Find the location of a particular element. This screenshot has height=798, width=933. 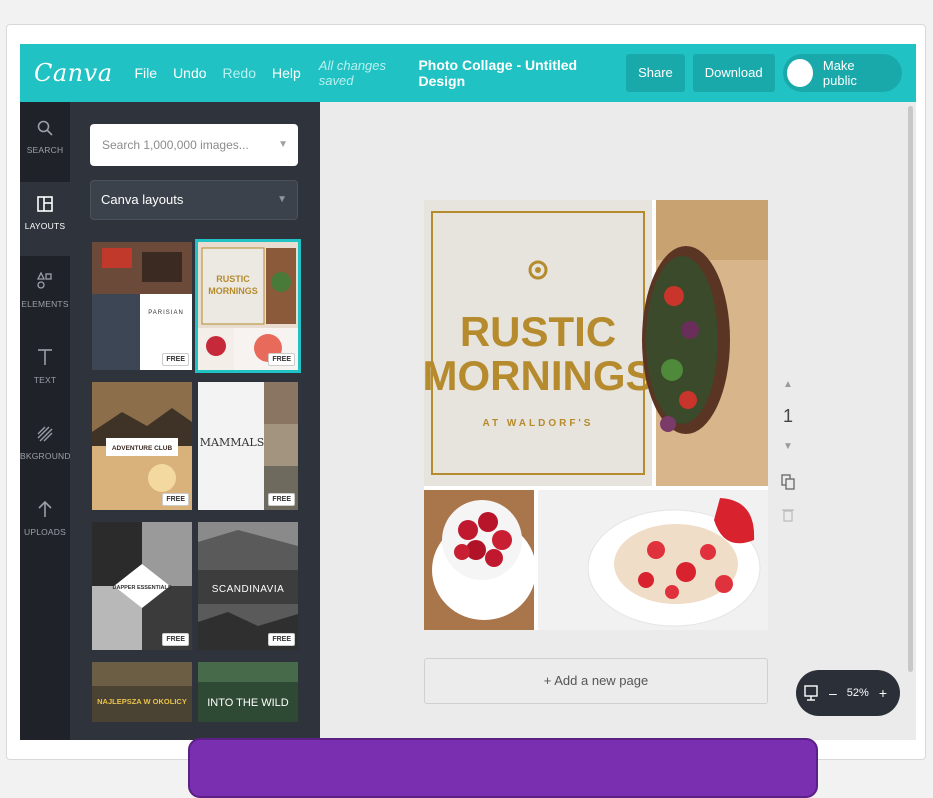

delete-page-icon is located at coordinates (788, 515).